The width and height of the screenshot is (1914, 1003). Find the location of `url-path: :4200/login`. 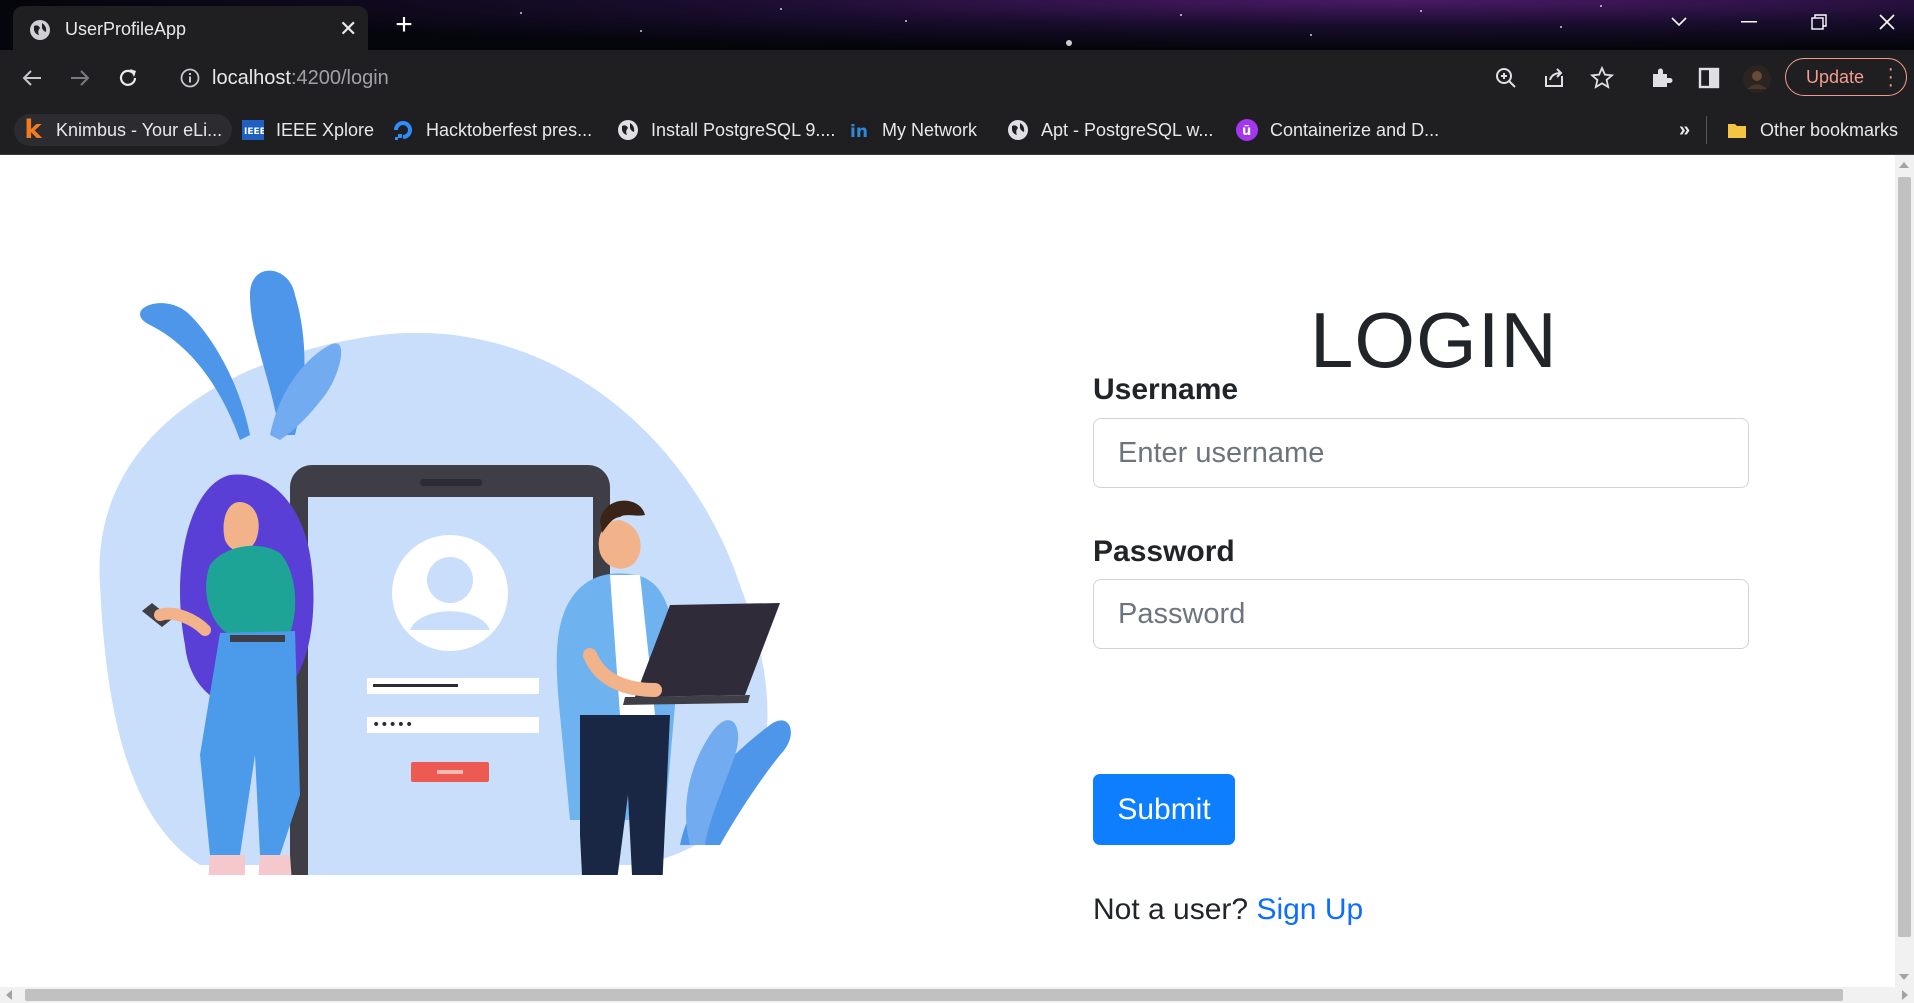

url-path: :4200/login is located at coordinates (339, 78).